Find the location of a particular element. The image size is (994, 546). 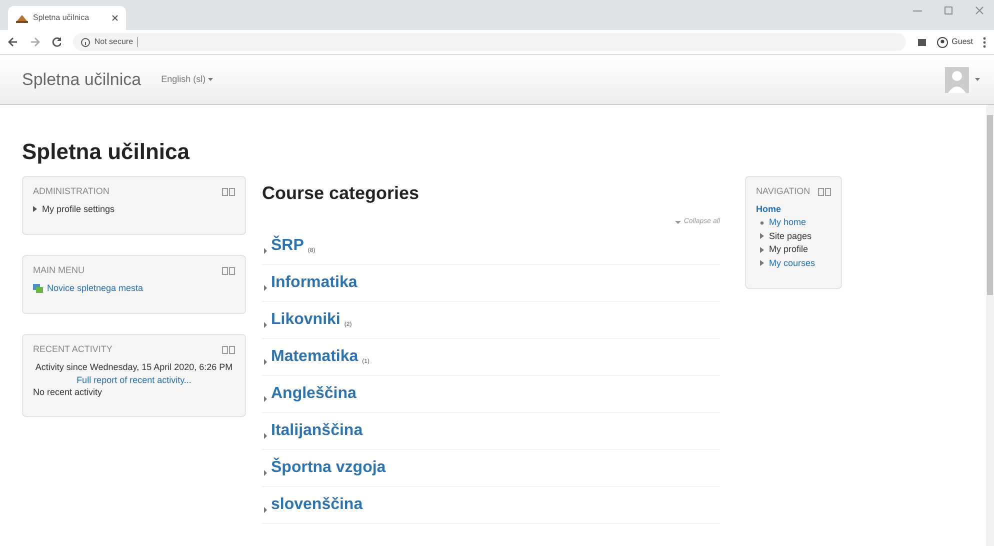

nav-item: My home is located at coordinates (787, 223).